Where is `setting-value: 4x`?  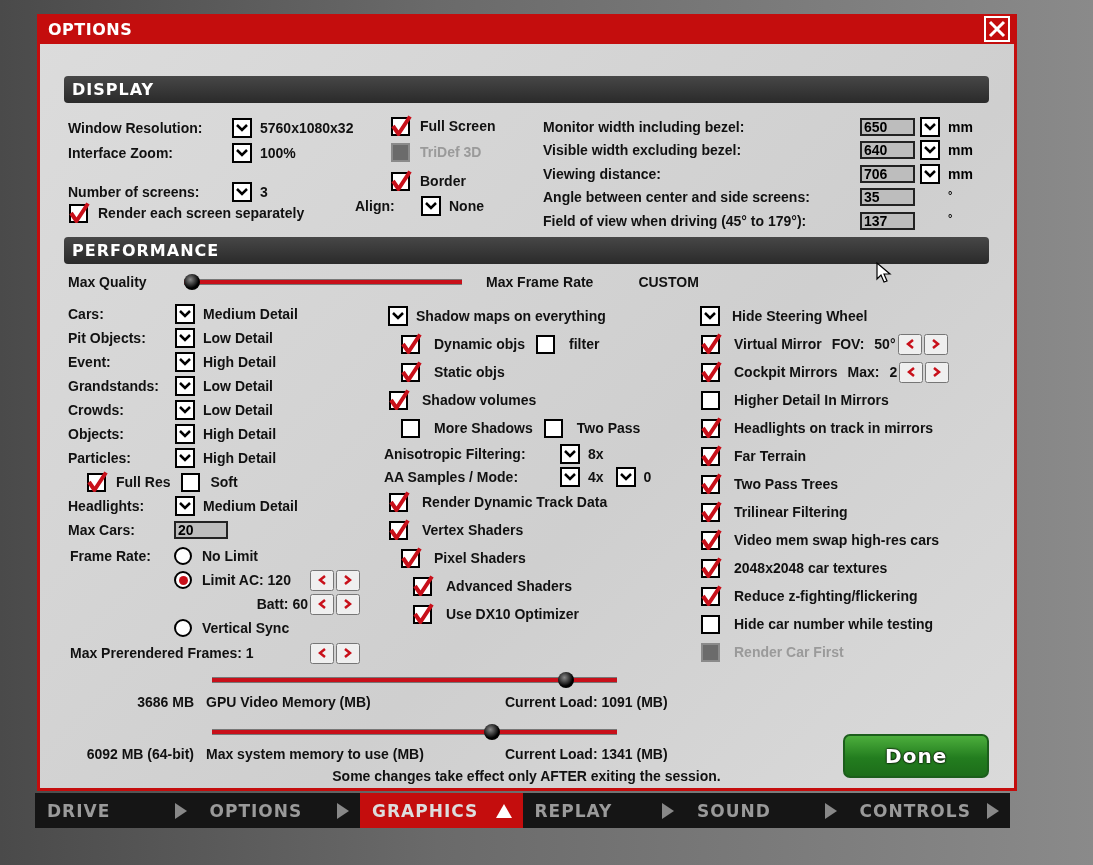 setting-value: 4x is located at coordinates (596, 476).